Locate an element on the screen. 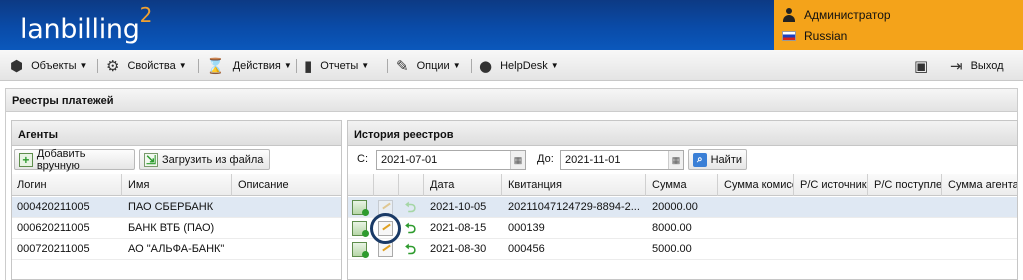 Image resolution: width=1023 pixels, height=280 pixels. column-agent-sum: Сумма агента is located at coordinates (980, 185).